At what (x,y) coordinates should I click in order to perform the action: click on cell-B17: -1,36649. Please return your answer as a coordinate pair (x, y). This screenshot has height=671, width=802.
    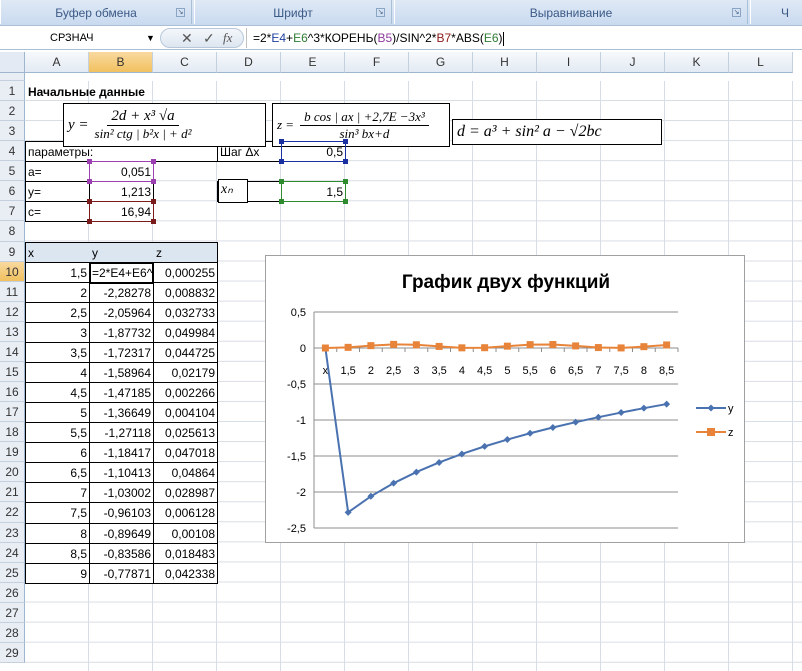
    Looking at the image, I should click on (121, 413).